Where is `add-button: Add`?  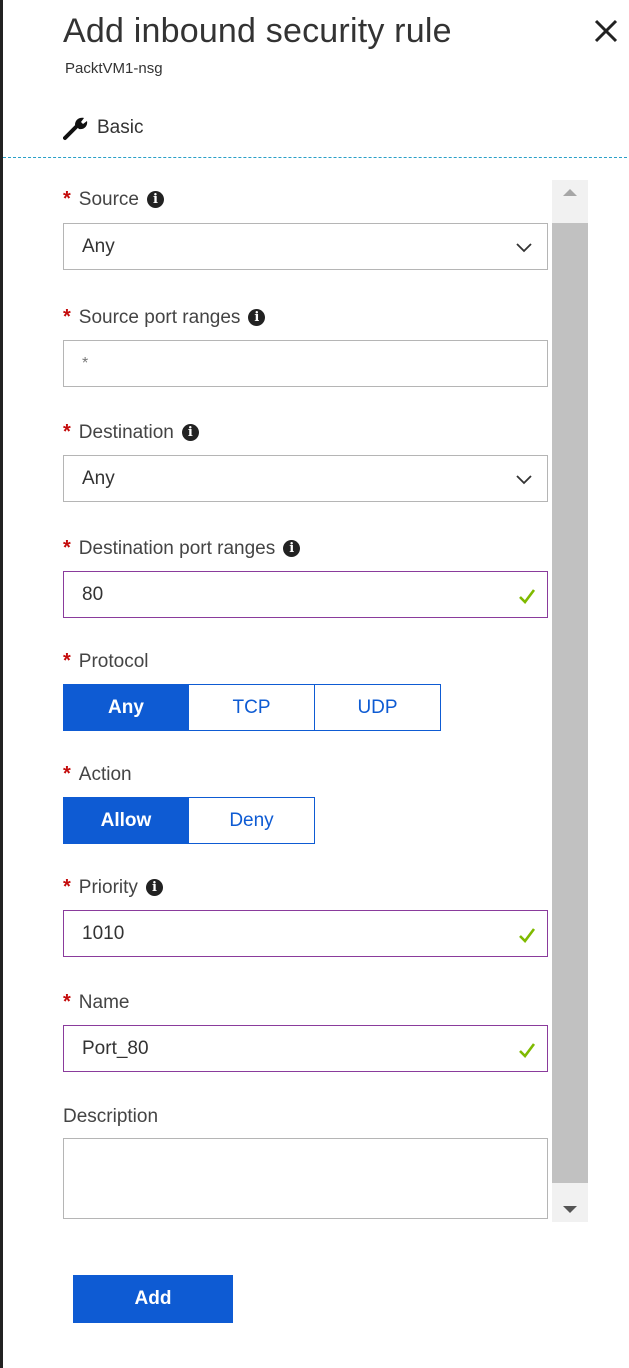
add-button: Add is located at coordinates (153, 1299).